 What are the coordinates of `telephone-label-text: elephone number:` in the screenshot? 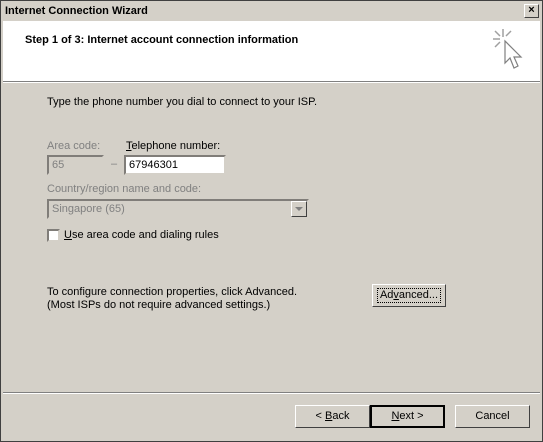 It's located at (176, 146).